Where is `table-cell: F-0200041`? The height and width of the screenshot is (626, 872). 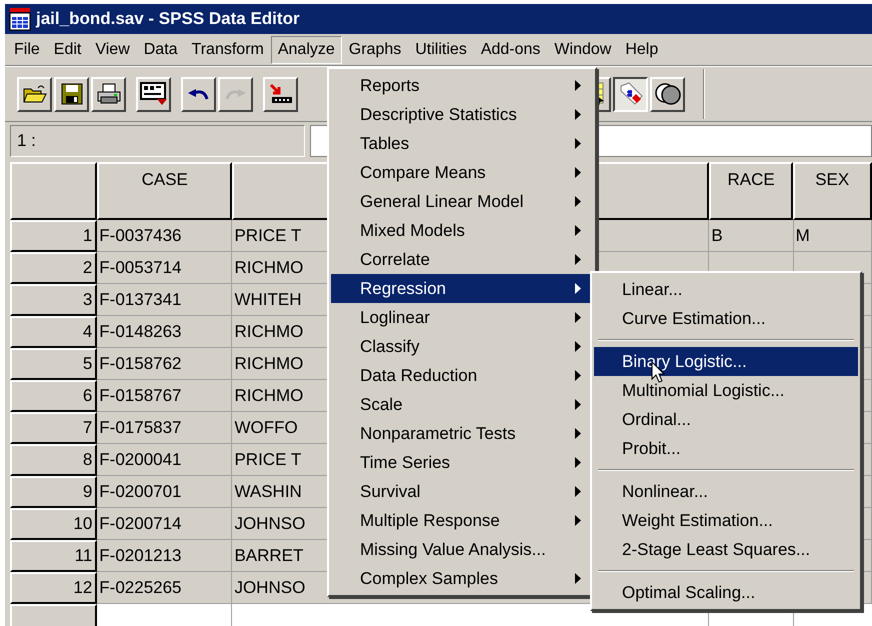
table-cell: F-0200041 is located at coordinates (164, 460).